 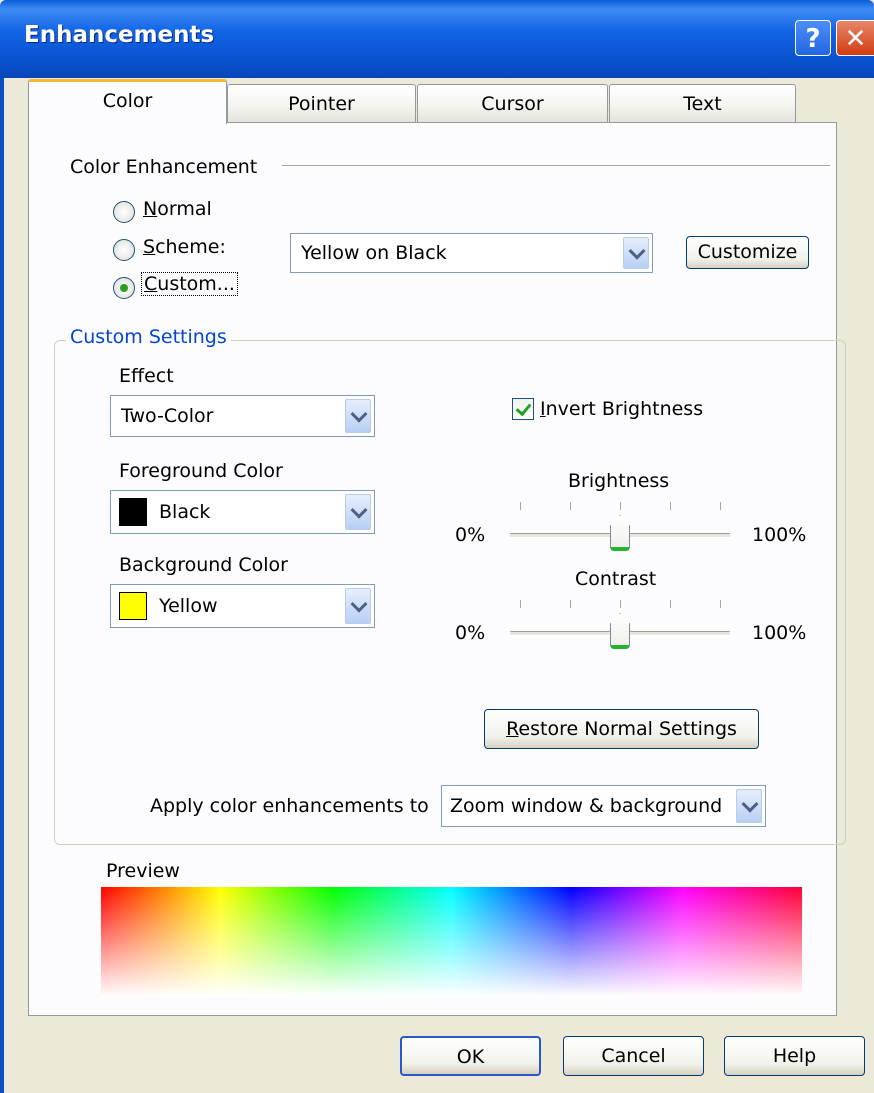 I want to click on radio-scheme, so click(x=124, y=250).